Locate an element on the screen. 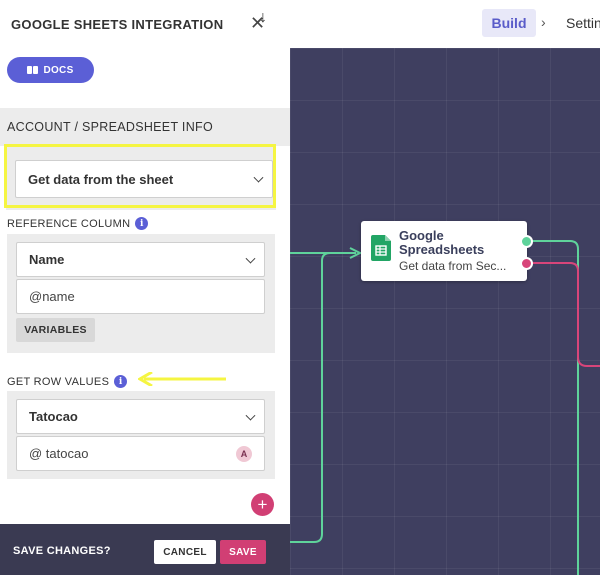 This screenshot has height=575, width=600. add-button: + is located at coordinates (262, 504).